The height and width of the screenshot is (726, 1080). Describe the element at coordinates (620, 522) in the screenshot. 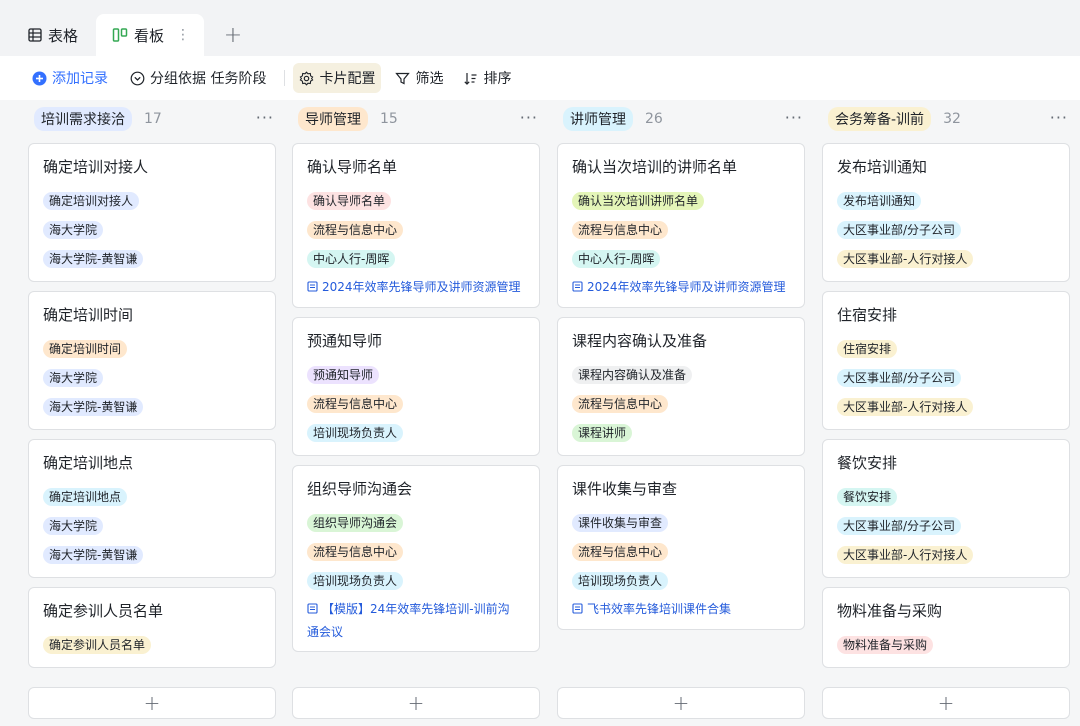

I see `tag-chip: 课件收集与审查` at that location.